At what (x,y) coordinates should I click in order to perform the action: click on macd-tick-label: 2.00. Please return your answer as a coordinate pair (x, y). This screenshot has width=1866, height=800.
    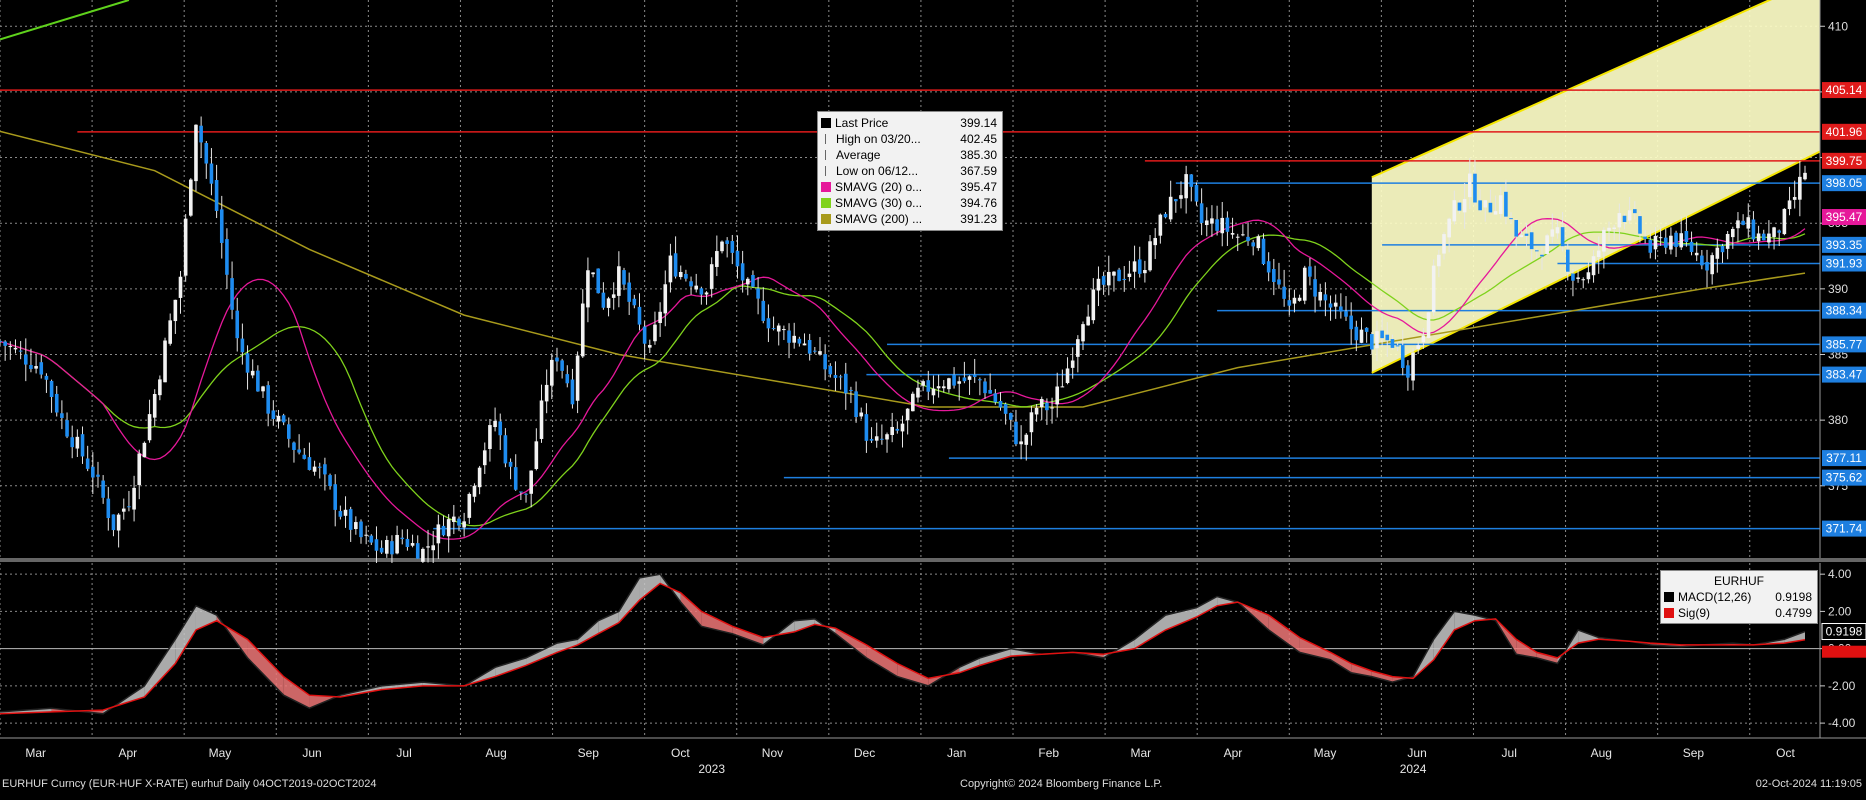
    Looking at the image, I should click on (1840, 611).